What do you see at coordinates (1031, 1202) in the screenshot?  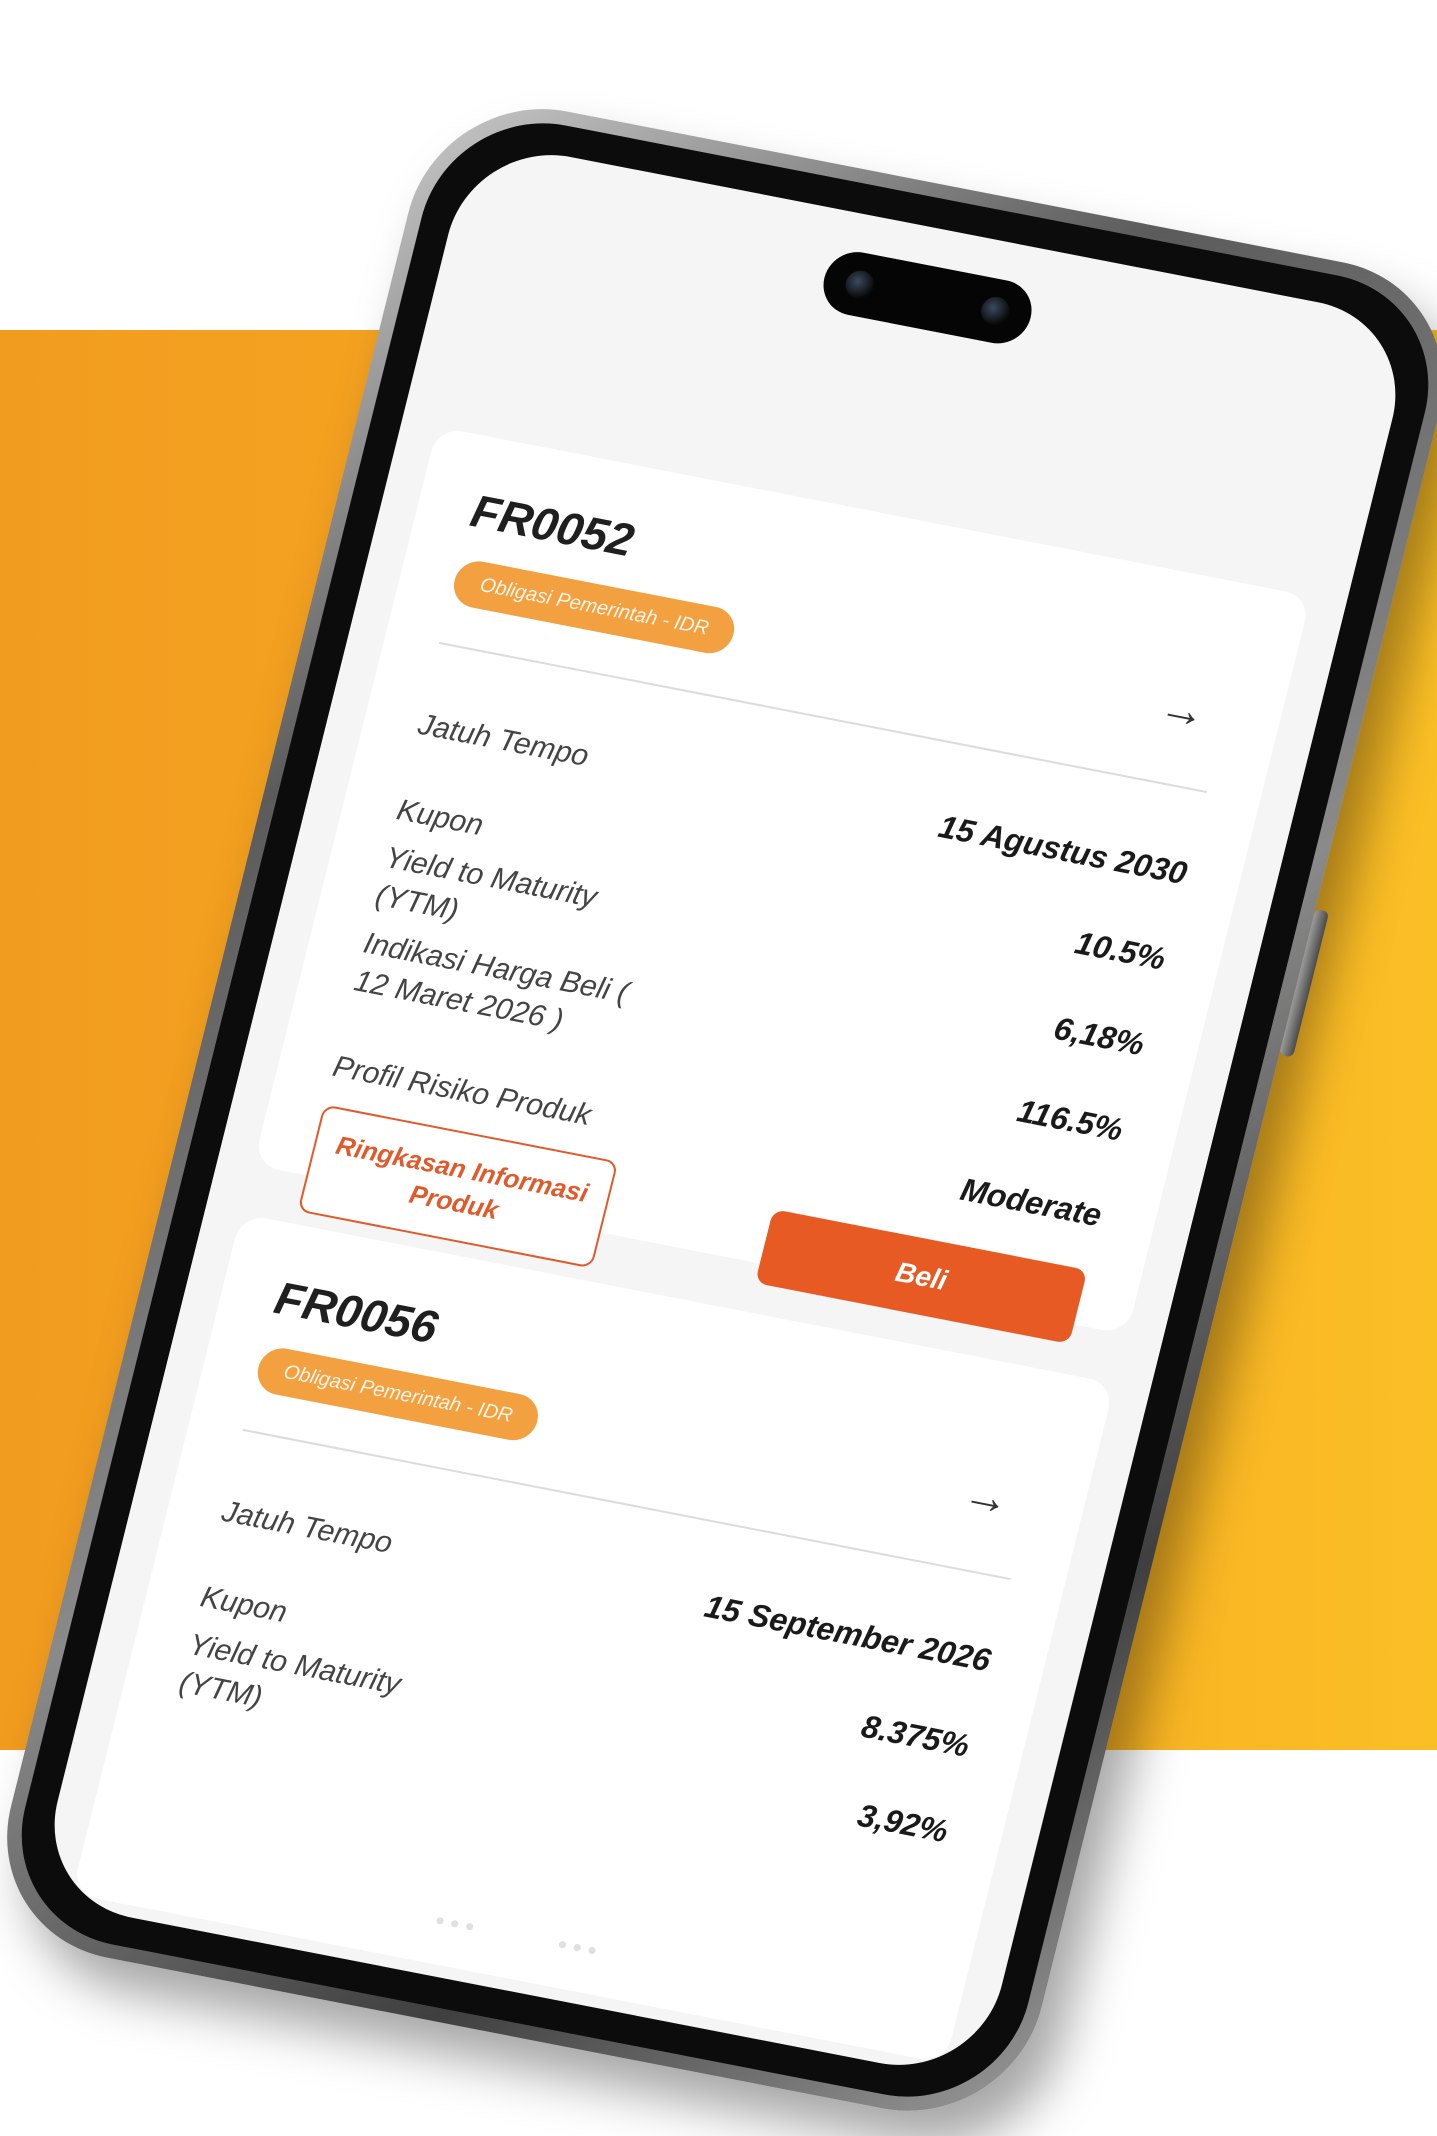 I see `row-value: Moderate` at bounding box center [1031, 1202].